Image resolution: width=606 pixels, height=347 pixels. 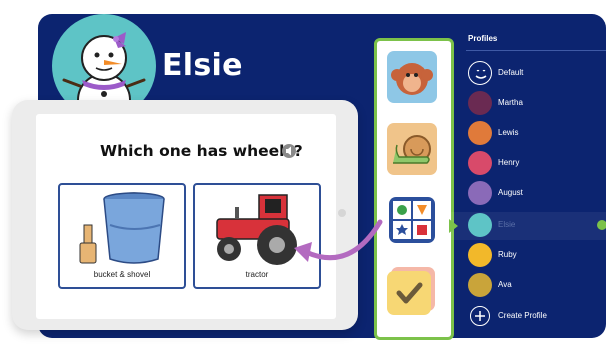 What do you see at coordinates (536, 164) in the screenshot?
I see `profile-item-henry: Henry` at bounding box center [536, 164].